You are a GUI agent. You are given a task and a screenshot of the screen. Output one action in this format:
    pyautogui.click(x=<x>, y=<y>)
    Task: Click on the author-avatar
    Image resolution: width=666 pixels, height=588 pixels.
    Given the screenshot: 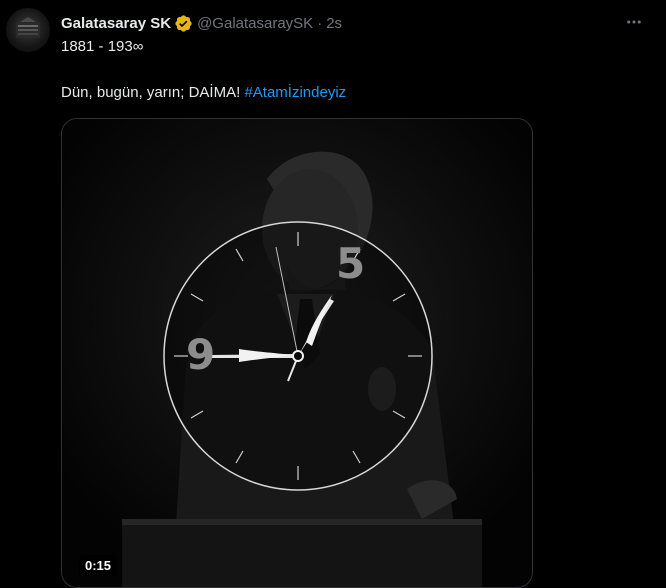 What is the action you would take?
    pyautogui.click(x=28, y=30)
    